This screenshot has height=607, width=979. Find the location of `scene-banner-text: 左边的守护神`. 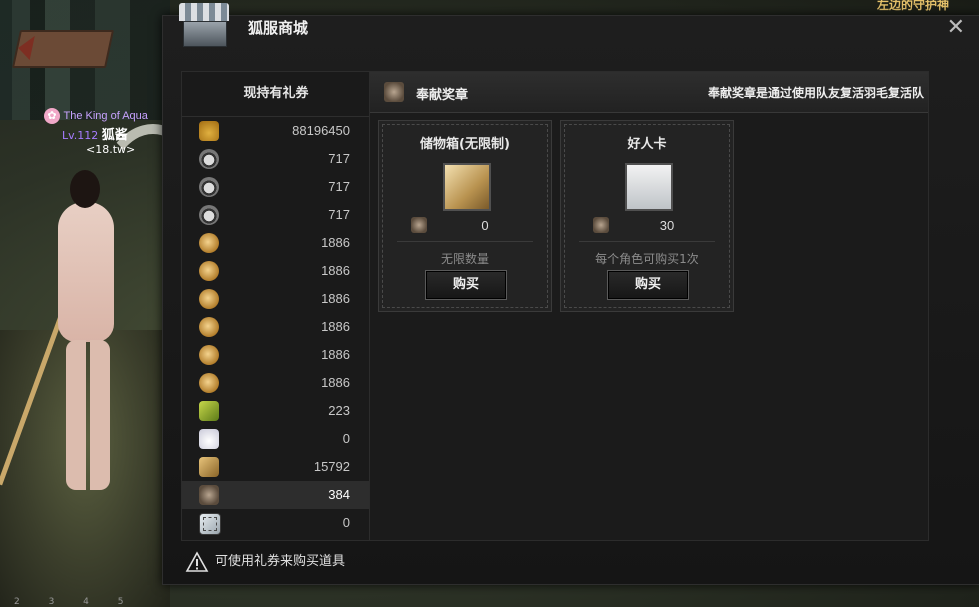

scene-banner-text: 左边的守护神 is located at coordinates (912, 6).